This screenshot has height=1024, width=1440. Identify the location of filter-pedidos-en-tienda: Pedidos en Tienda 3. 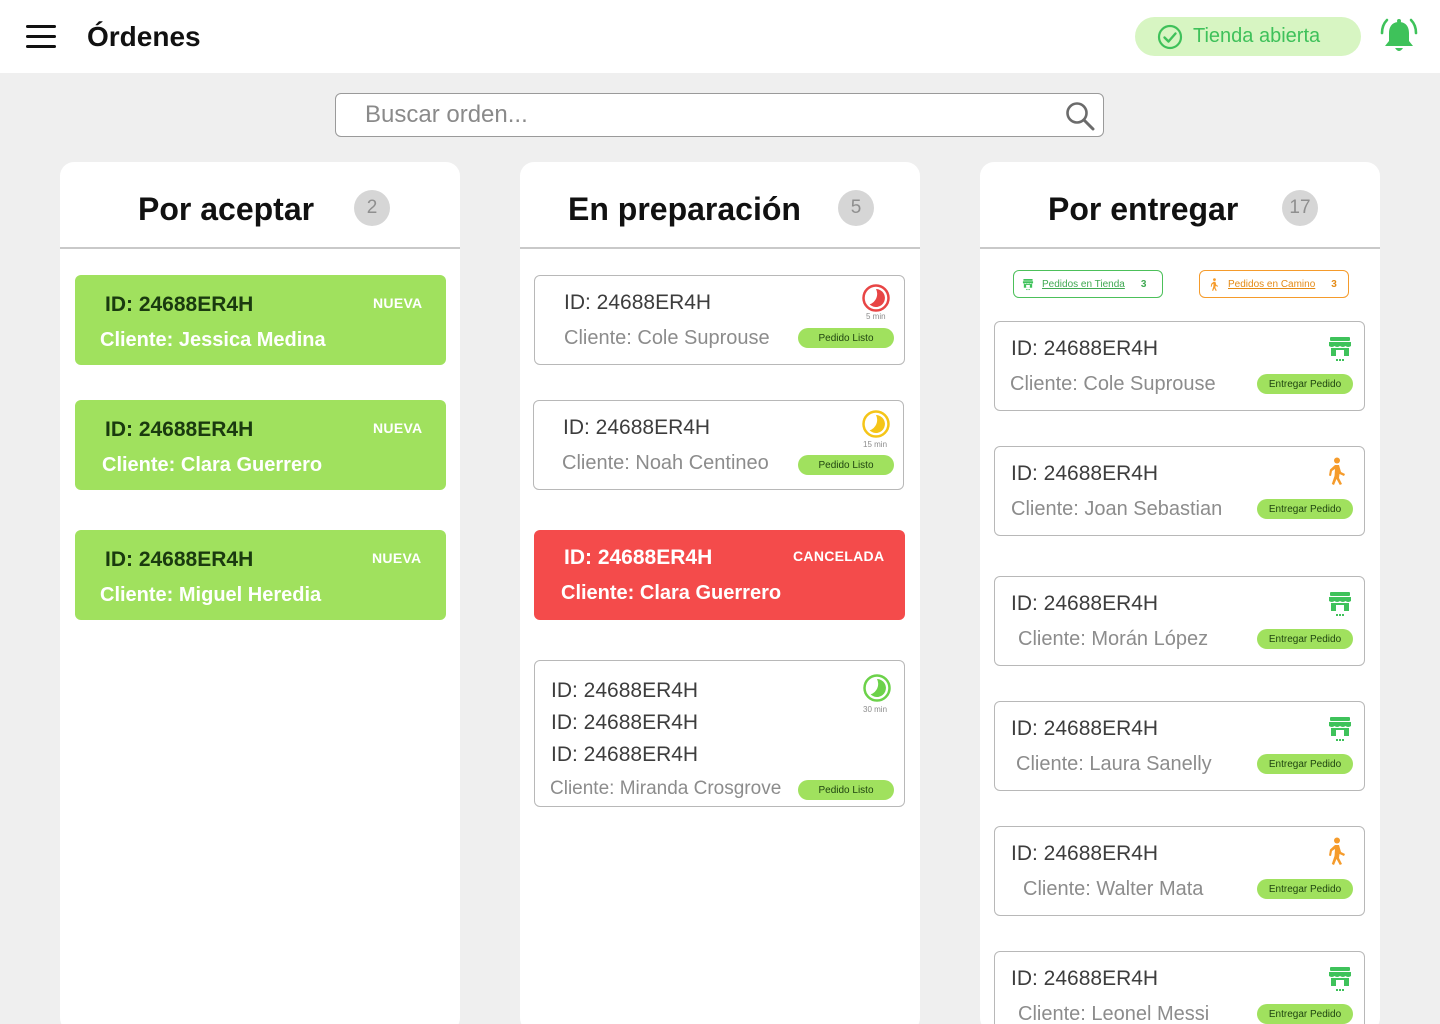
(1088, 284).